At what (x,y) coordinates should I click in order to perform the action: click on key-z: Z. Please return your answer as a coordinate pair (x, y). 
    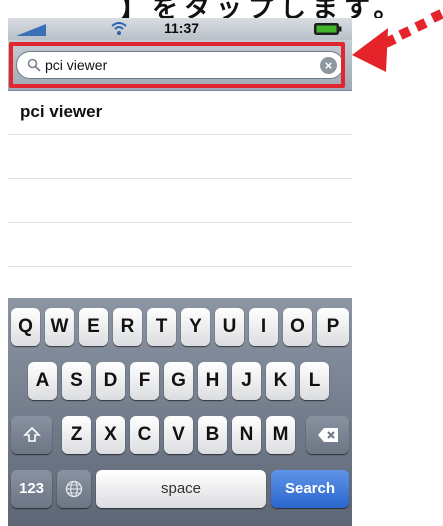
    Looking at the image, I should click on (76, 435).